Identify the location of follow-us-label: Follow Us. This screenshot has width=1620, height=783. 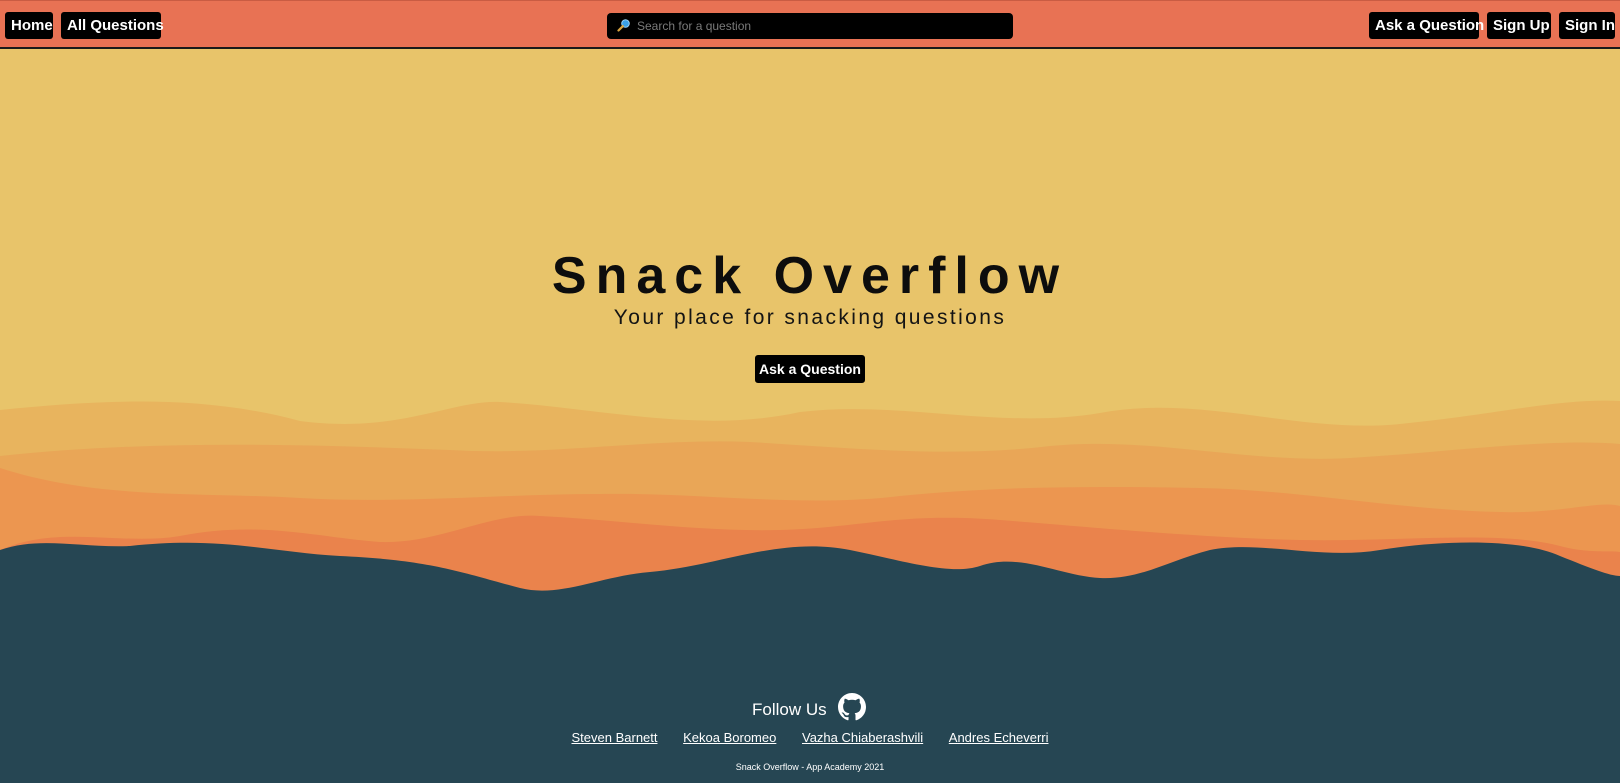
(789, 709).